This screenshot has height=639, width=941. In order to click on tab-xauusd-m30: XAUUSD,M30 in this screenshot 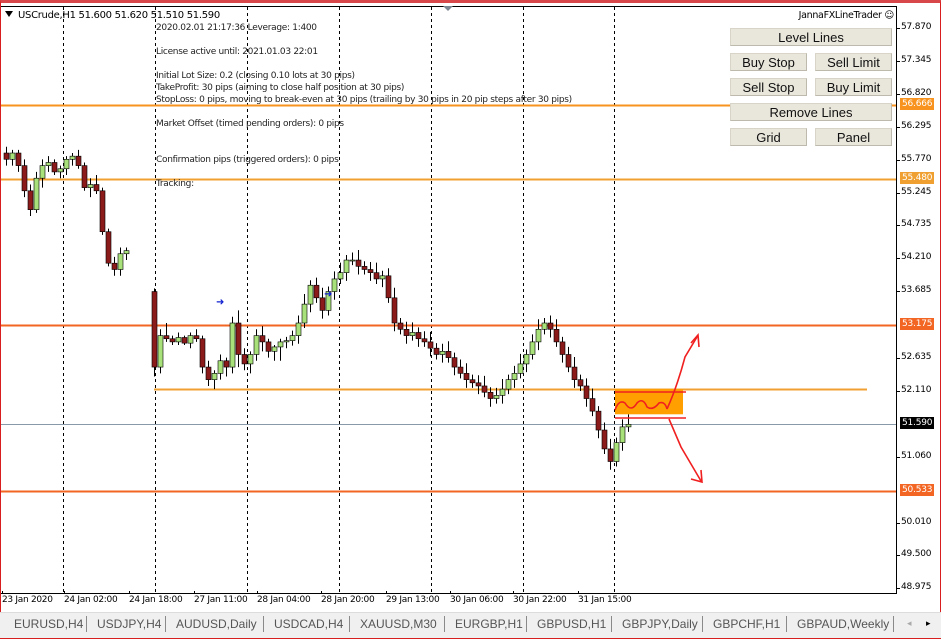, I will do `click(398, 624)`.